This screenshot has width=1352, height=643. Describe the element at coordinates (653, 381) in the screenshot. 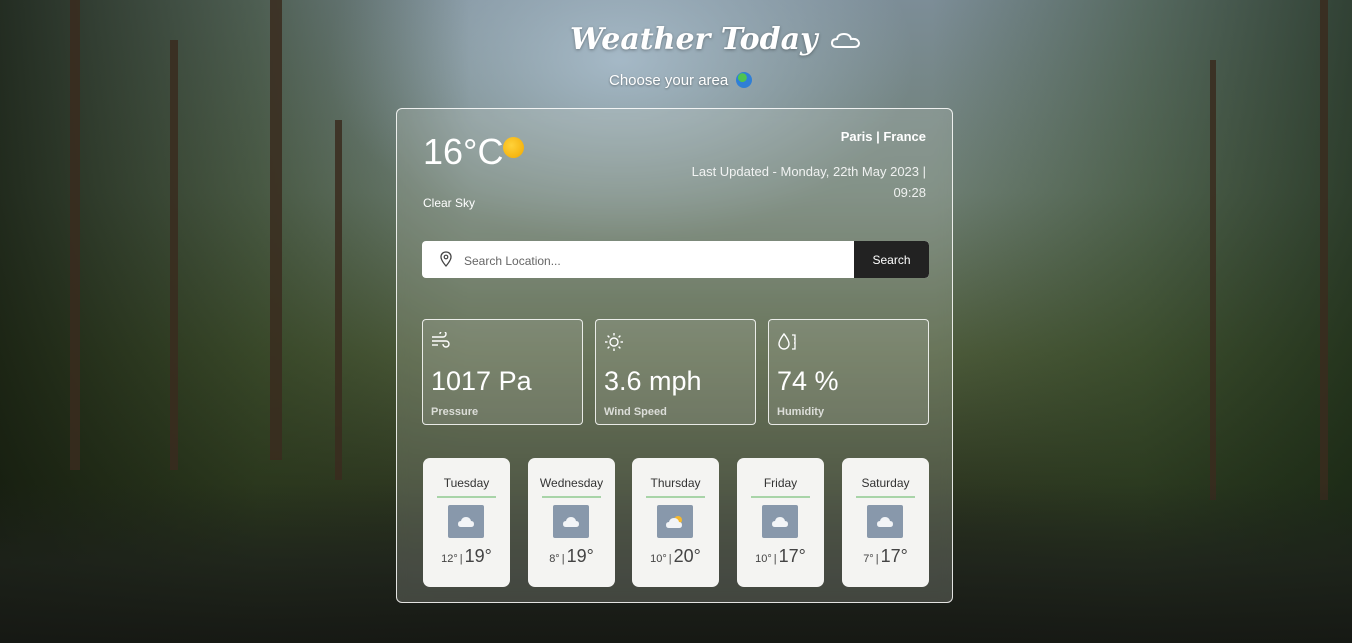

I see `wind-speed-value: 3.6 mph` at that location.